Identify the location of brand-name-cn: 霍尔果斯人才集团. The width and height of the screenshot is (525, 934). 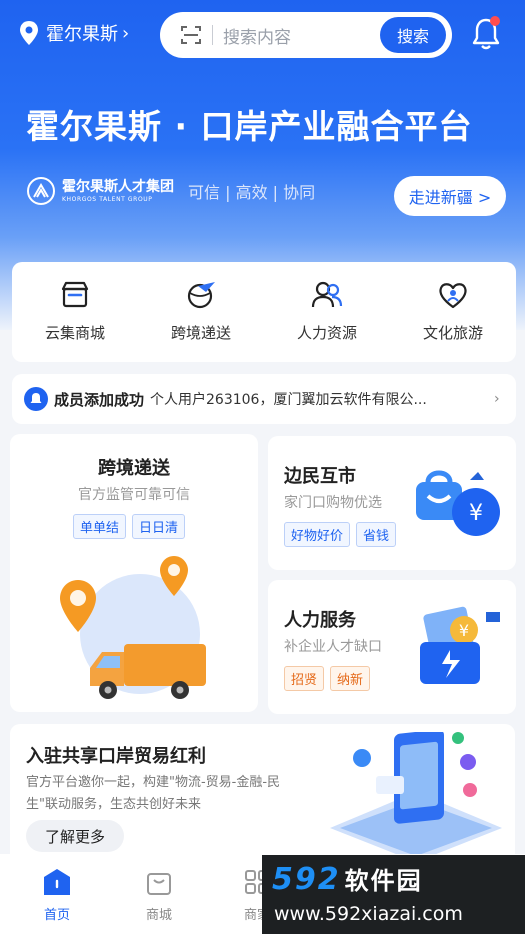
(118, 186).